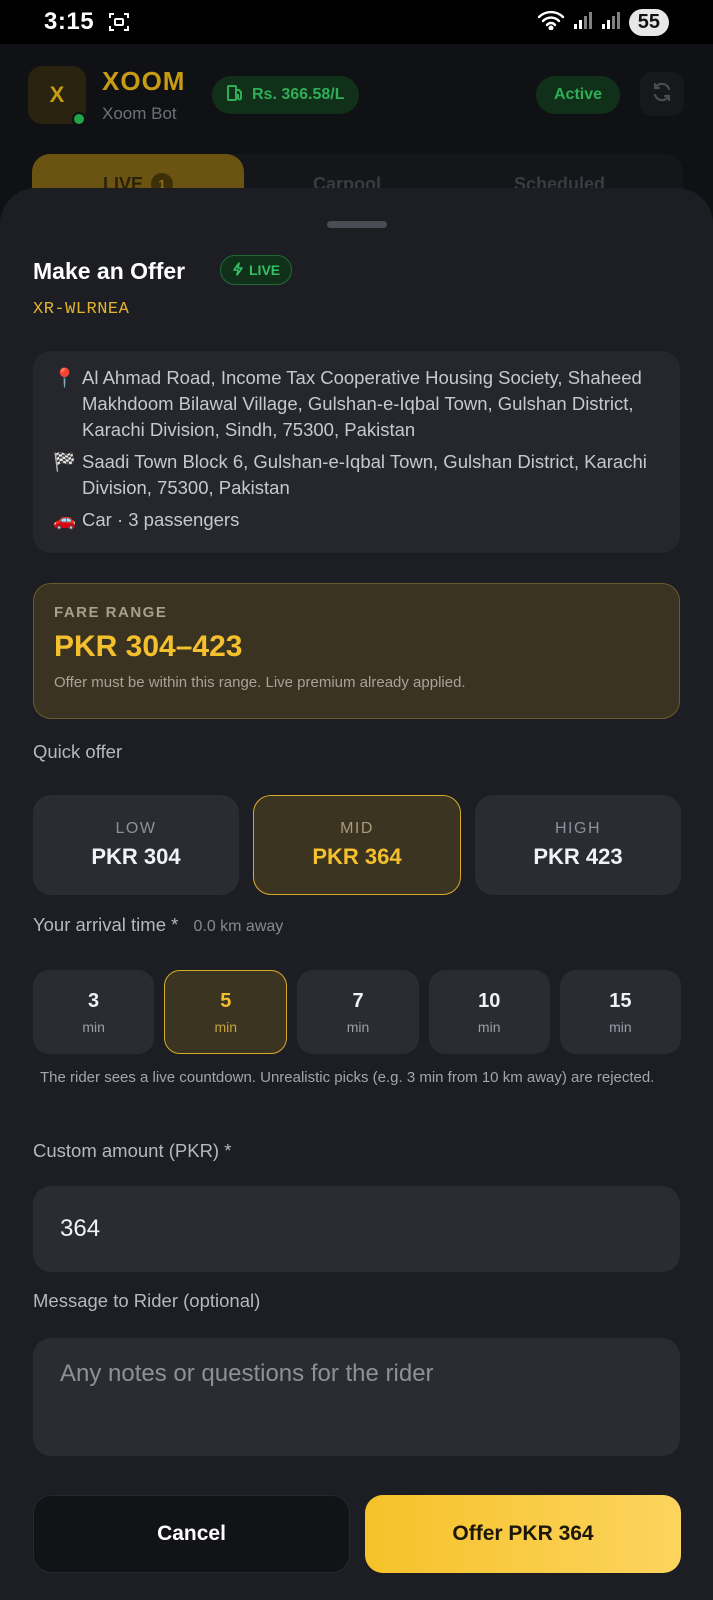 This screenshot has height=1600, width=713. What do you see at coordinates (226, 1000) in the screenshot?
I see `arrival-option-value: 5` at bounding box center [226, 1000].